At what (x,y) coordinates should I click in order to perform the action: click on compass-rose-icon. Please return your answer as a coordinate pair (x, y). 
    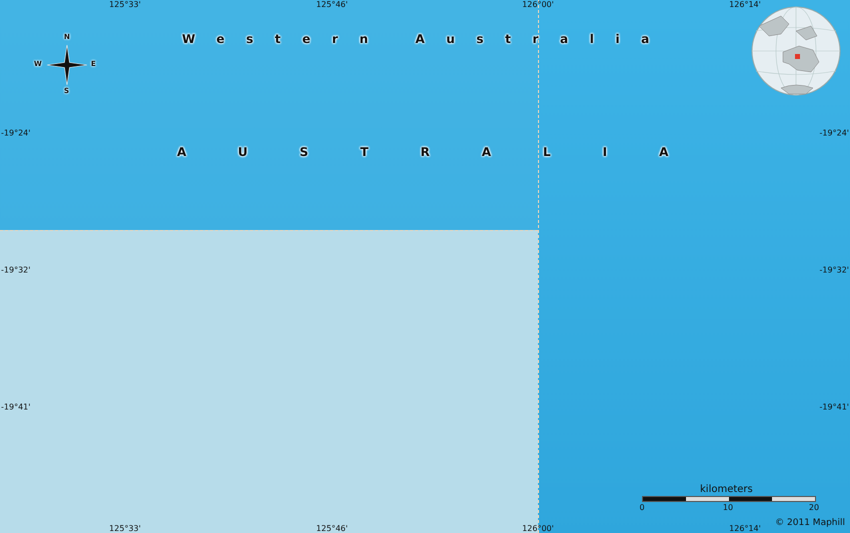
    Looking at the image, I should click on (67, 65).